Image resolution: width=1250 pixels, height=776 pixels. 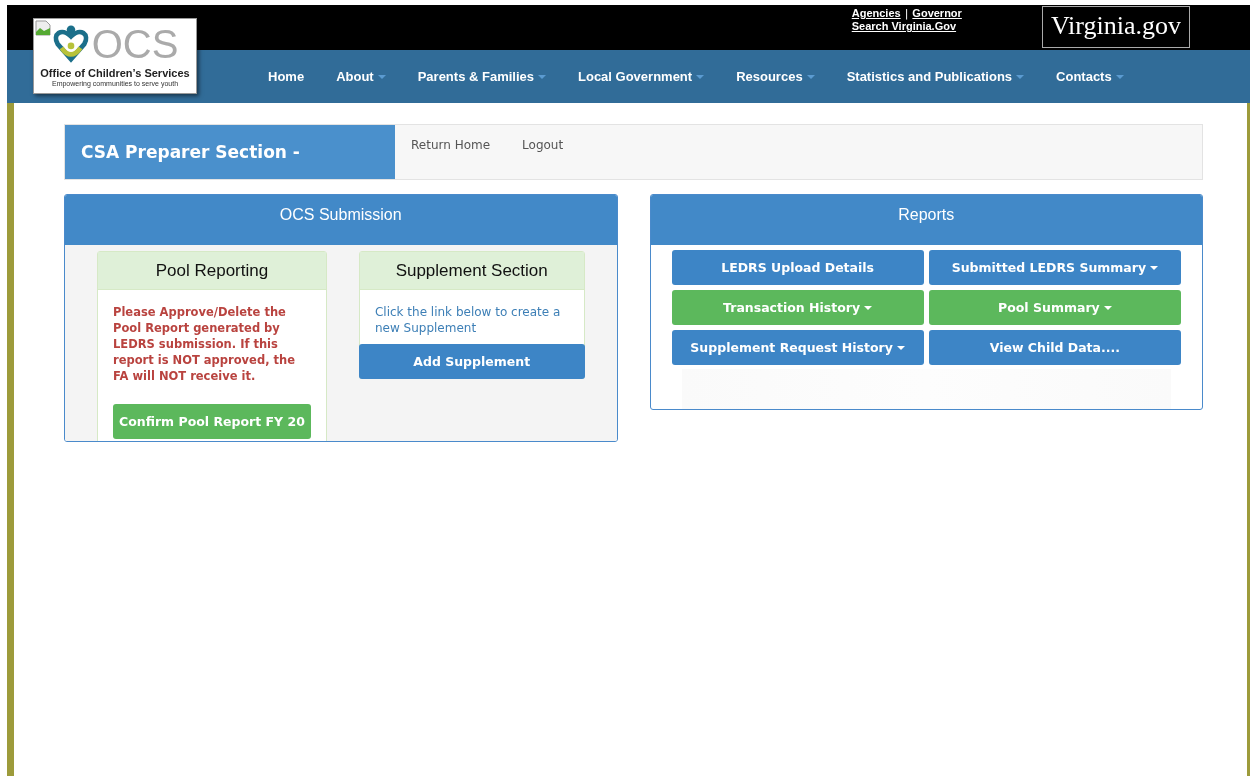 I want to click on nav-item: Home, so click(x=294, y=76).